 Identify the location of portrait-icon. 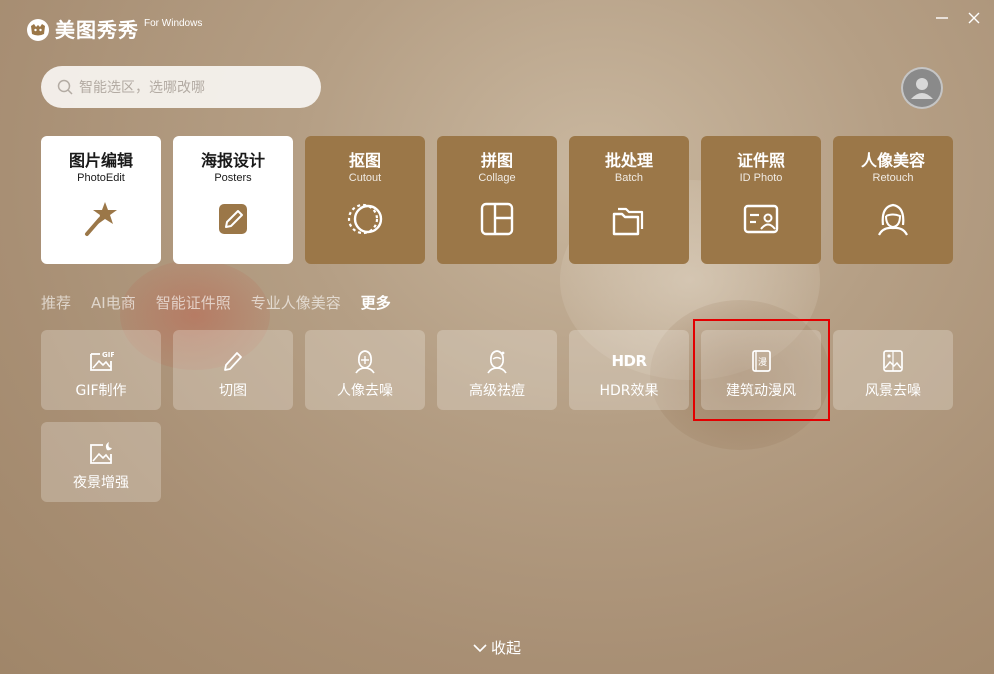
(893, 219).